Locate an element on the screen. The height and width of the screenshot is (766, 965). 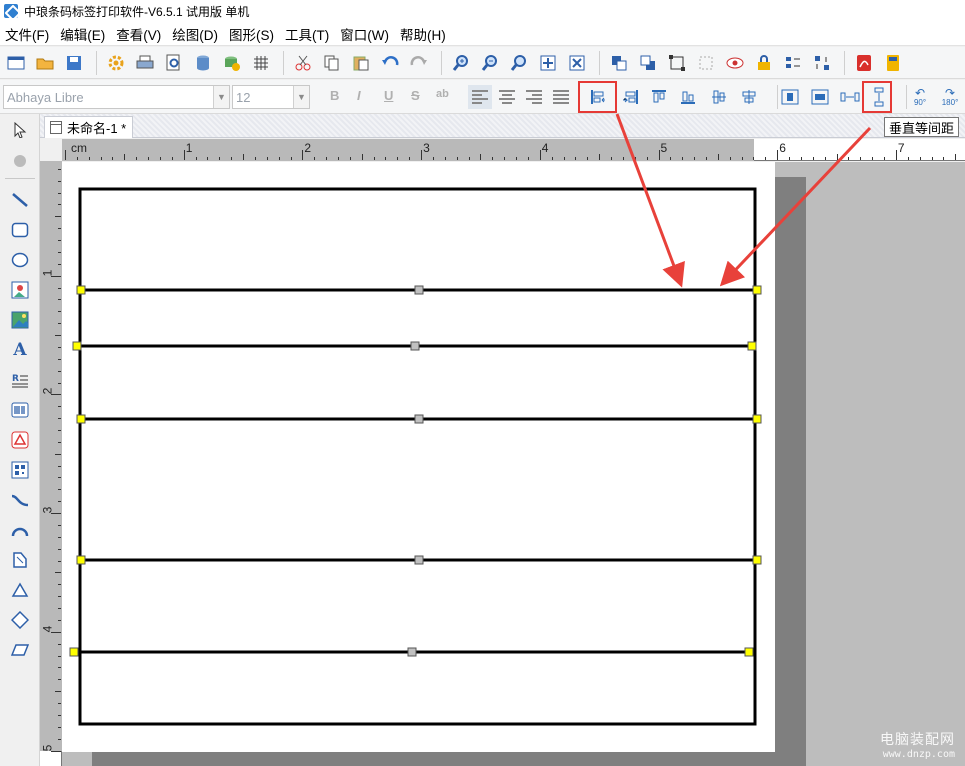
two-dimensional-code-icon is located at coordinates (20, 470).